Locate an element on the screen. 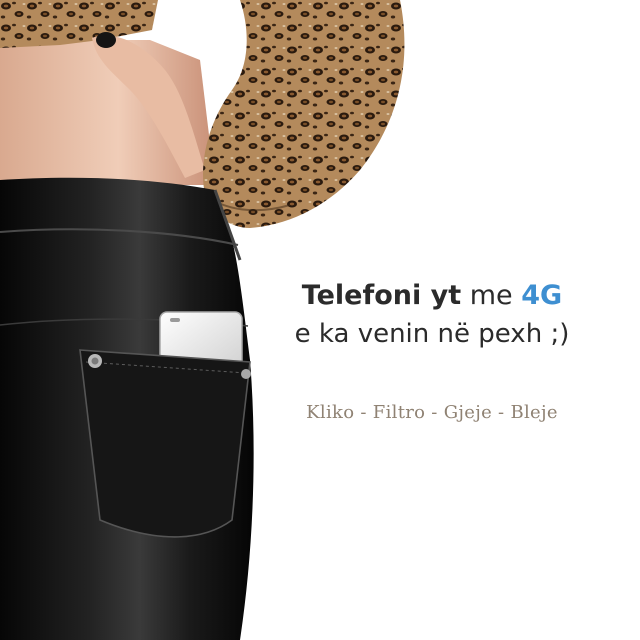 The height and width of the screenshot is (640, 640). headline-accent-text: 4G is located at coordinates (542, 295).